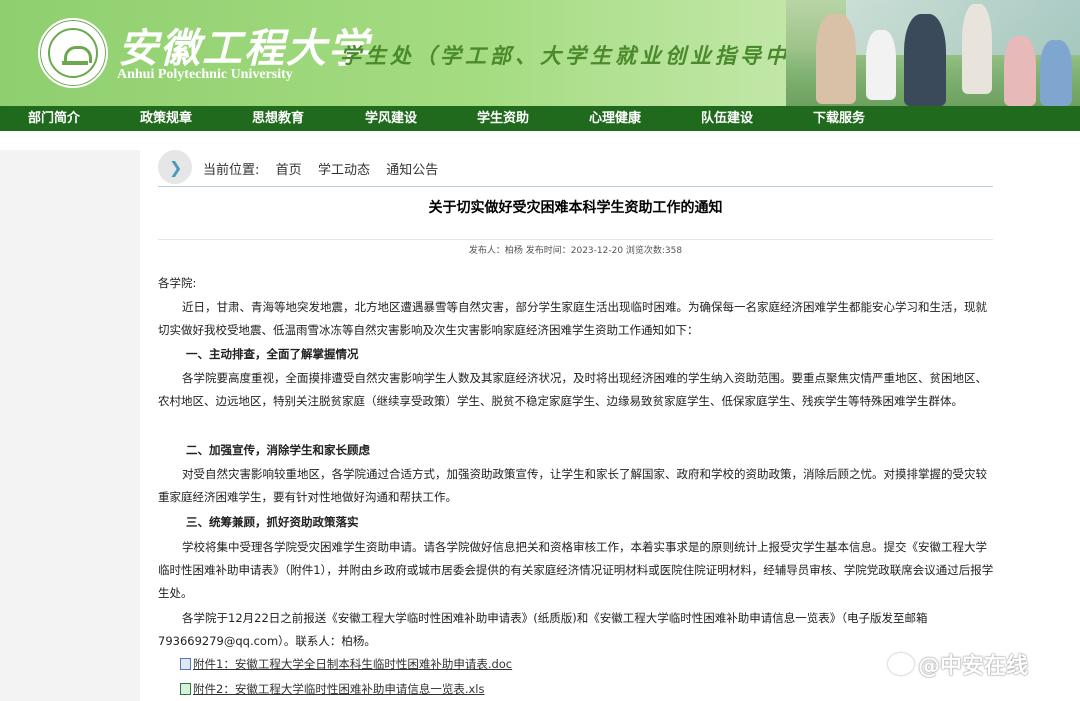 The width and height of the screenshot is (1080, 701). Describe the element at coordinates (70, 425) in the screenshot. I see `left-sidebar` at that location.